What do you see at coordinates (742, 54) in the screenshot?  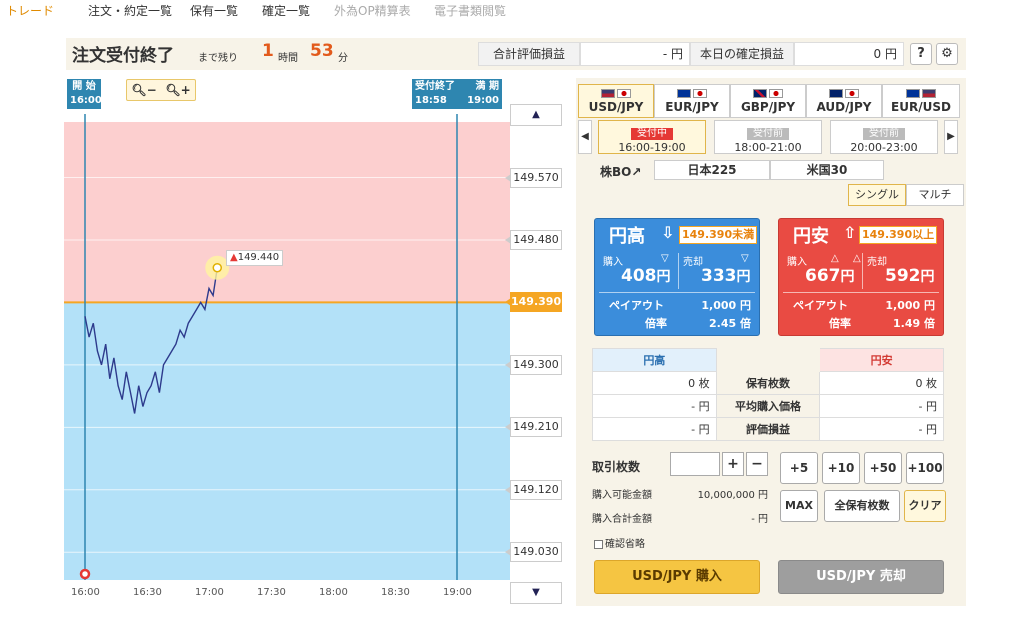 I see `today-pl-label: 本日の確定損益` at bounding box center [742, 54].